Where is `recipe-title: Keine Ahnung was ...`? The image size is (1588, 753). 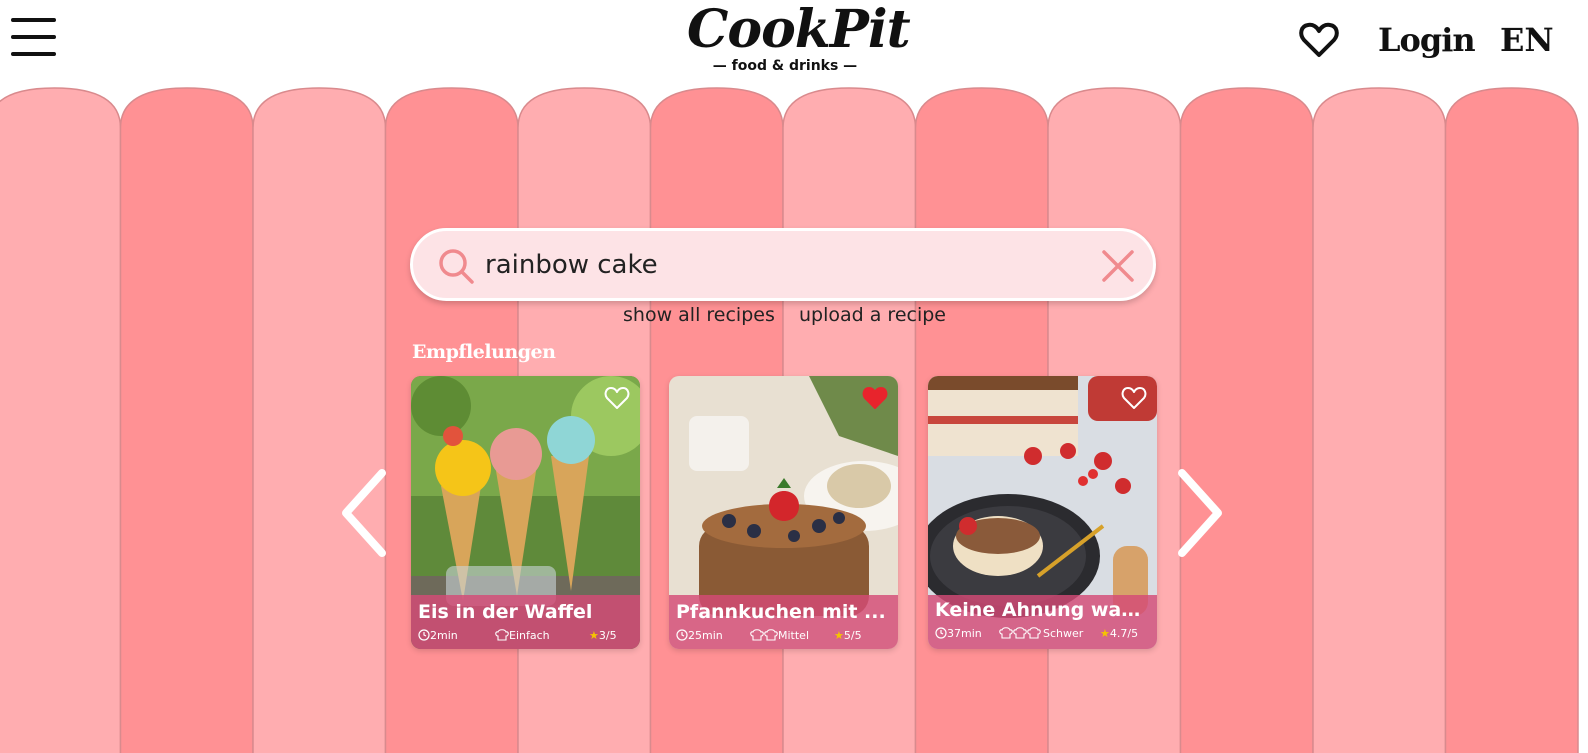 recipe-title: Keine Ahnung was ... is located at coordinates (1043, 610).